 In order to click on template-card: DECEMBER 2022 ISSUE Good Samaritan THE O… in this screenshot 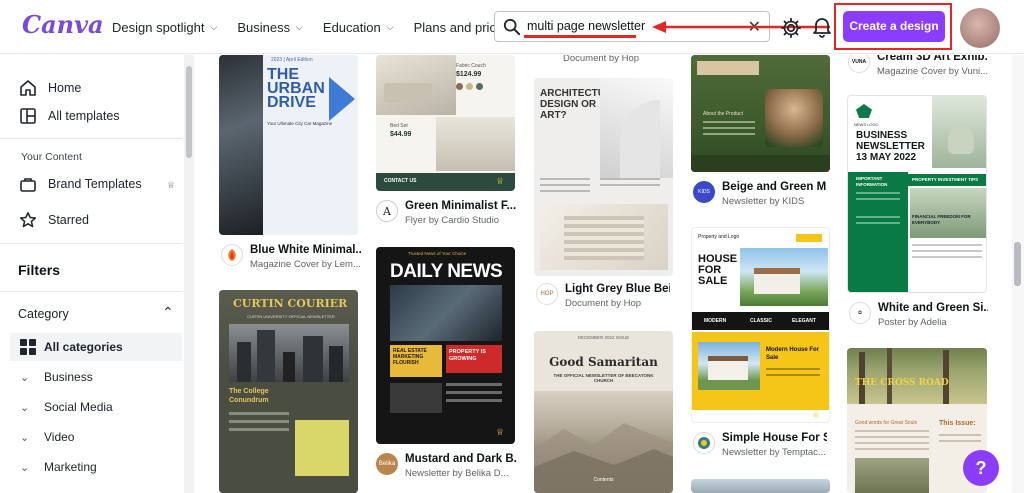, I will do `click(603, 412)`.